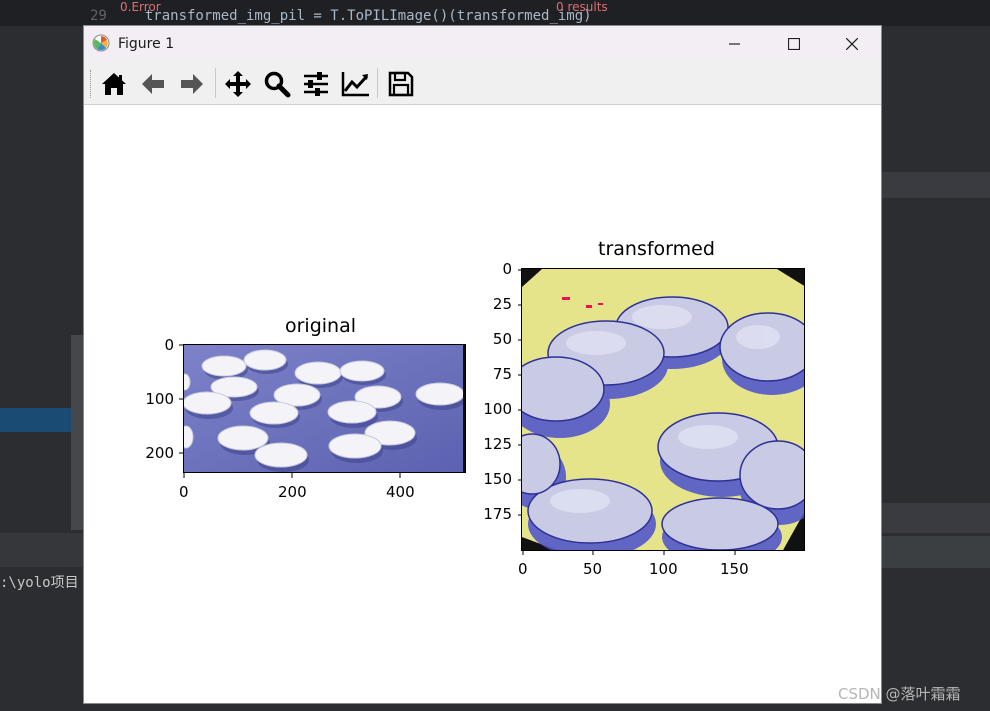  Describe the element at coordinates (497, 514) in the screenshot. I see `y-tick-label: 175` at that location.